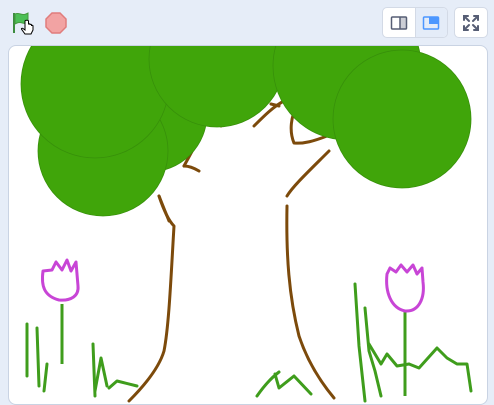  I want to click on small-stage-icon, so click(398, 22).